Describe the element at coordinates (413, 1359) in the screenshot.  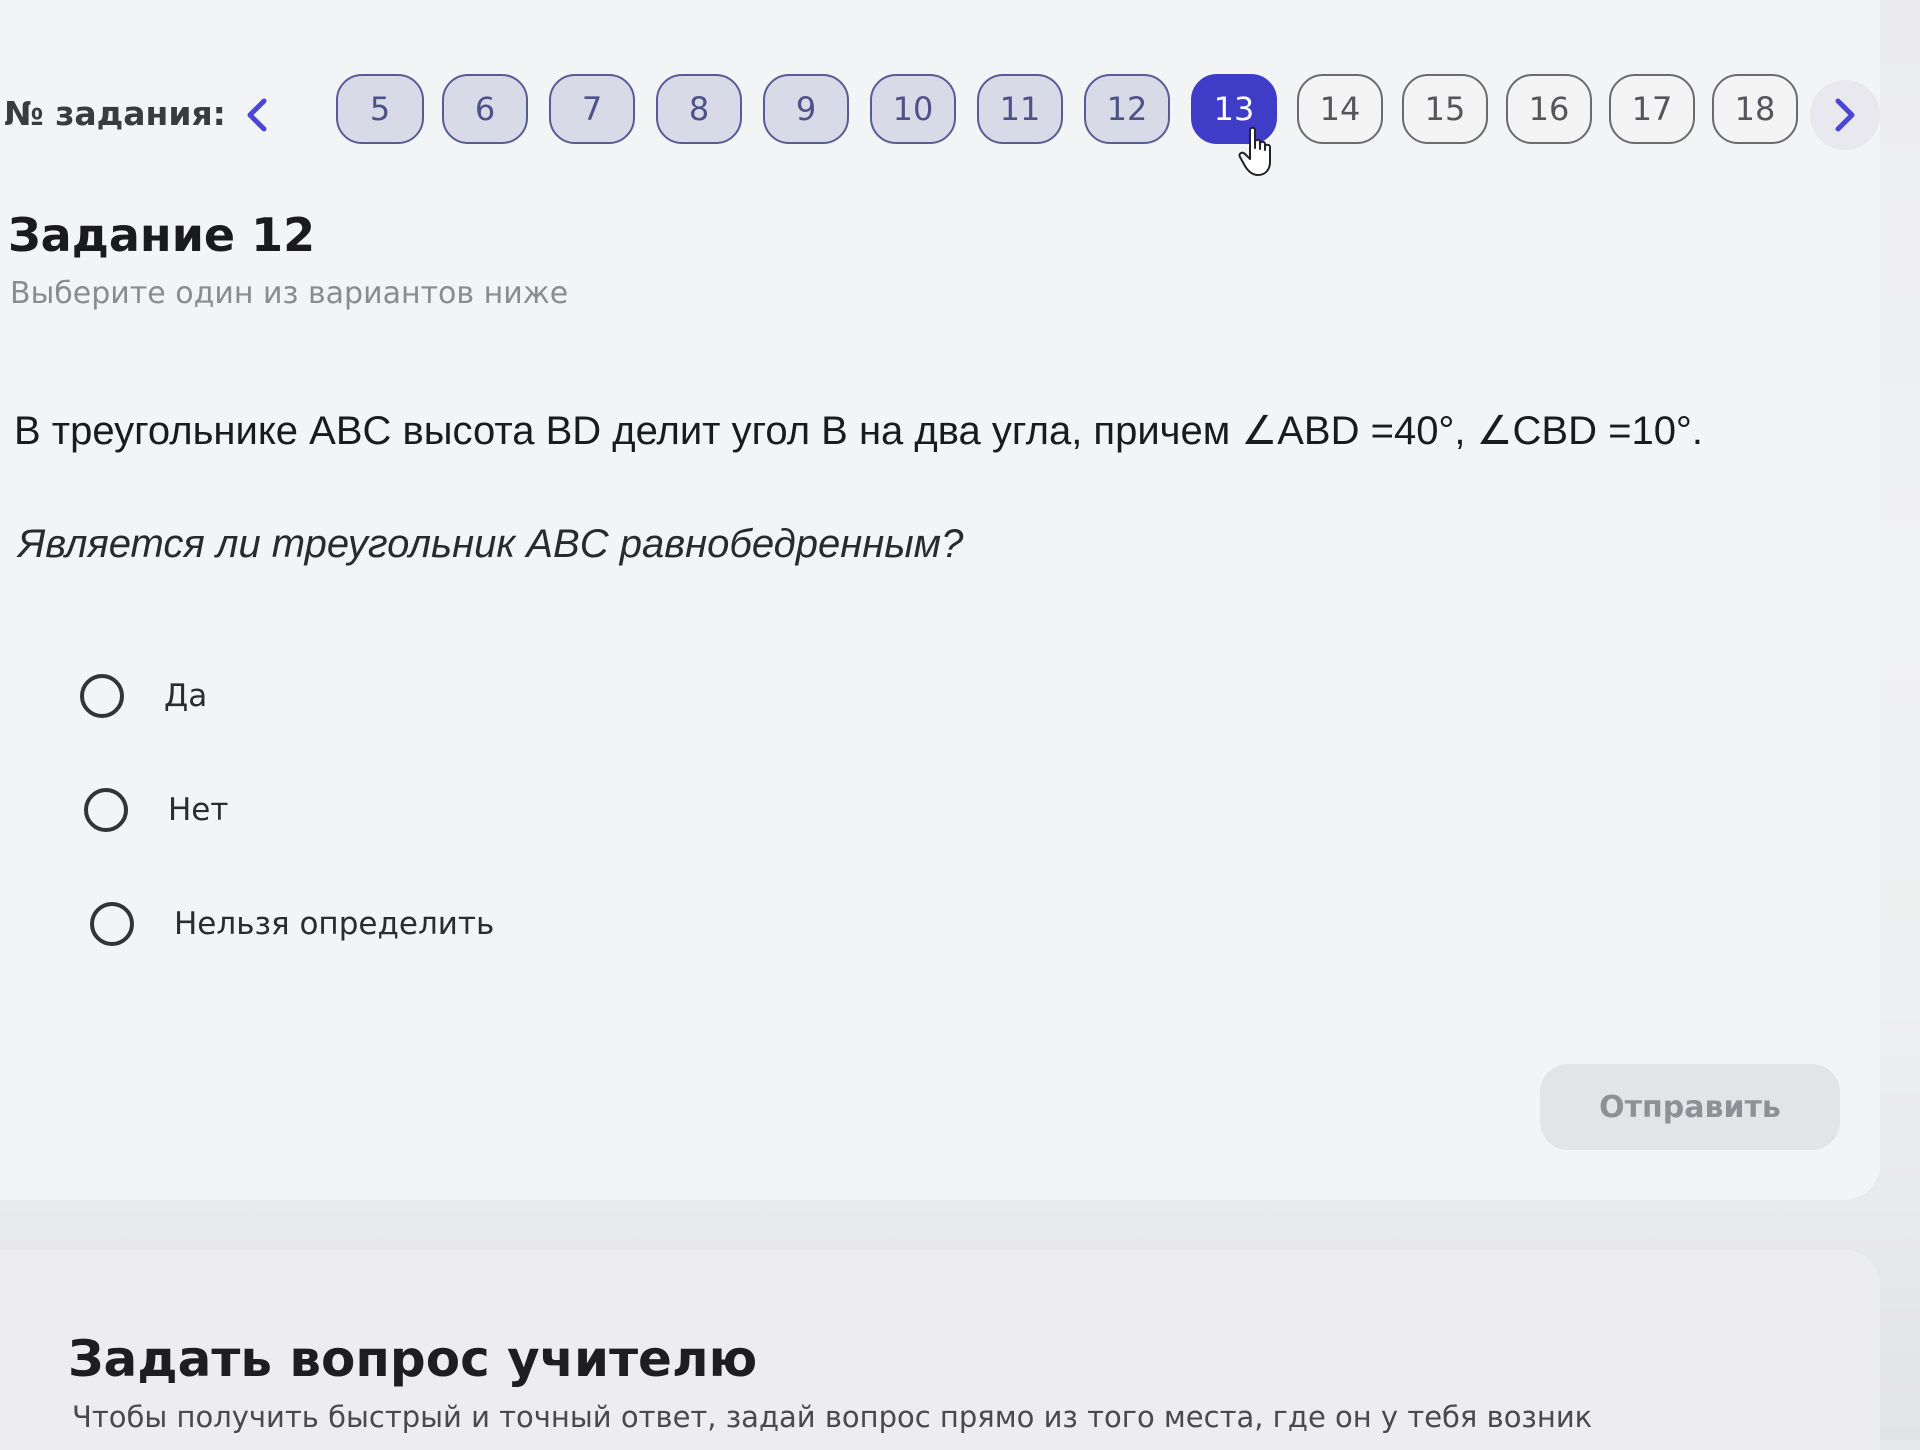
I see `ask-teacher-title: Задать вопрос учителю` at that location.